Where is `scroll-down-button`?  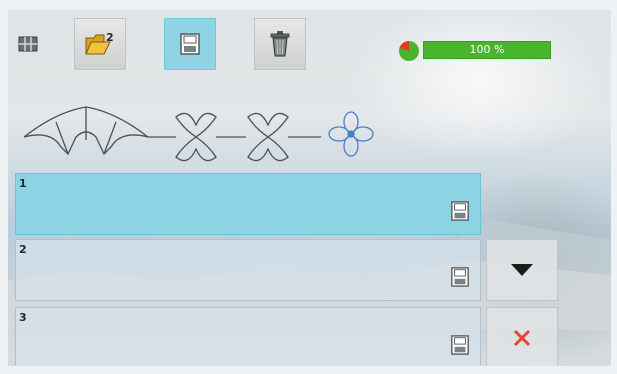
scroll-down-button is located at coordinates (522, 270).